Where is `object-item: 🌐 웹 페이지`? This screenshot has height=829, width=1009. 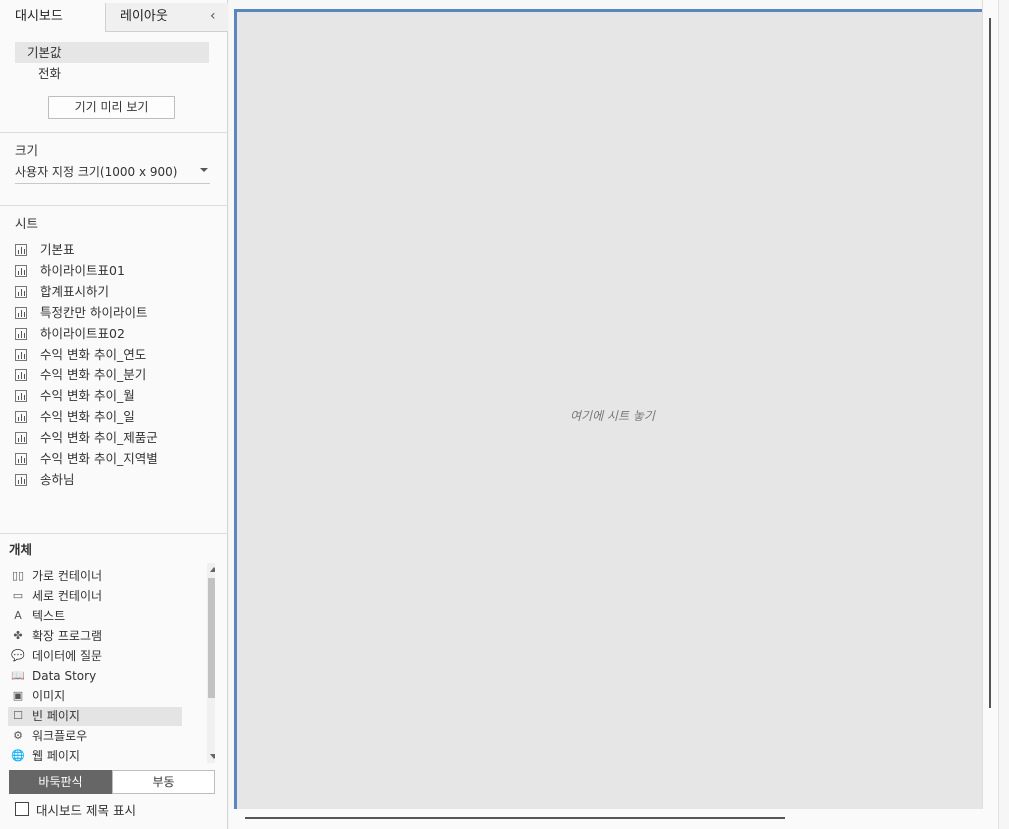 object-item: 🌐 웹 페이지 is located at coordinates (95, 755).